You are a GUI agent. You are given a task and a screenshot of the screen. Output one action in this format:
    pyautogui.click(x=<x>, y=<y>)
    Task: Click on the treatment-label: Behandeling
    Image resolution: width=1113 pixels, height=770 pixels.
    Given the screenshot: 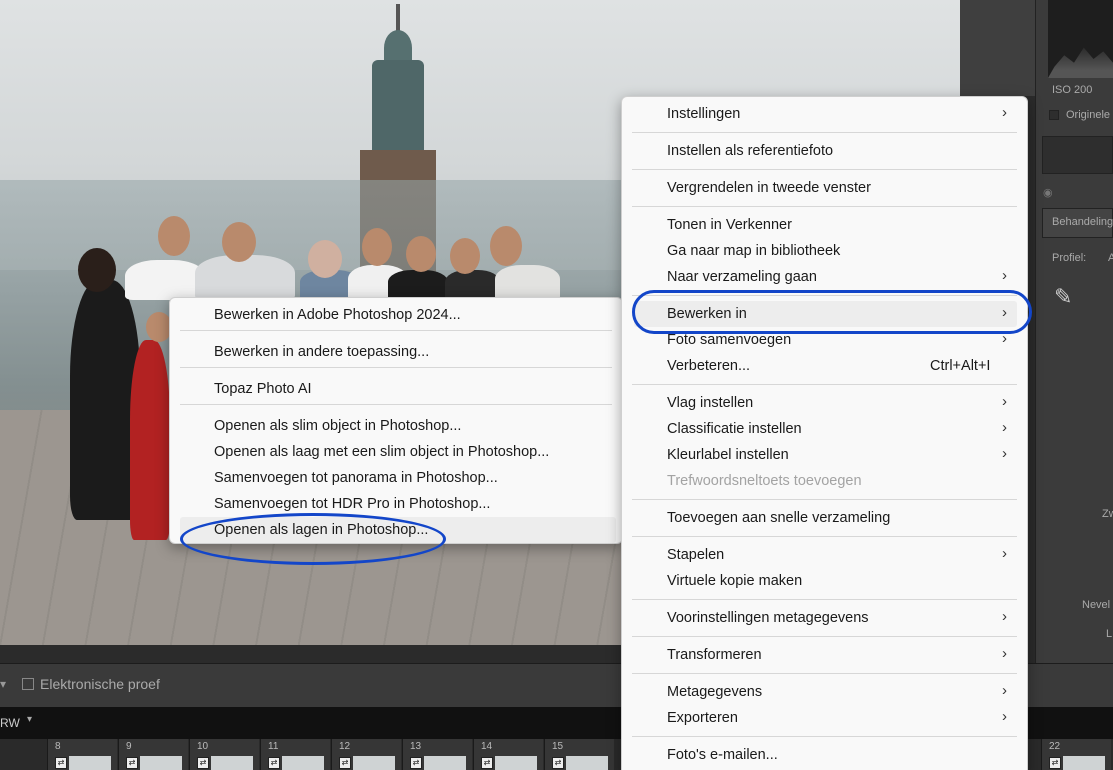 What is the action you would take?
    pyautogui.click(x=1082, y=222)
    